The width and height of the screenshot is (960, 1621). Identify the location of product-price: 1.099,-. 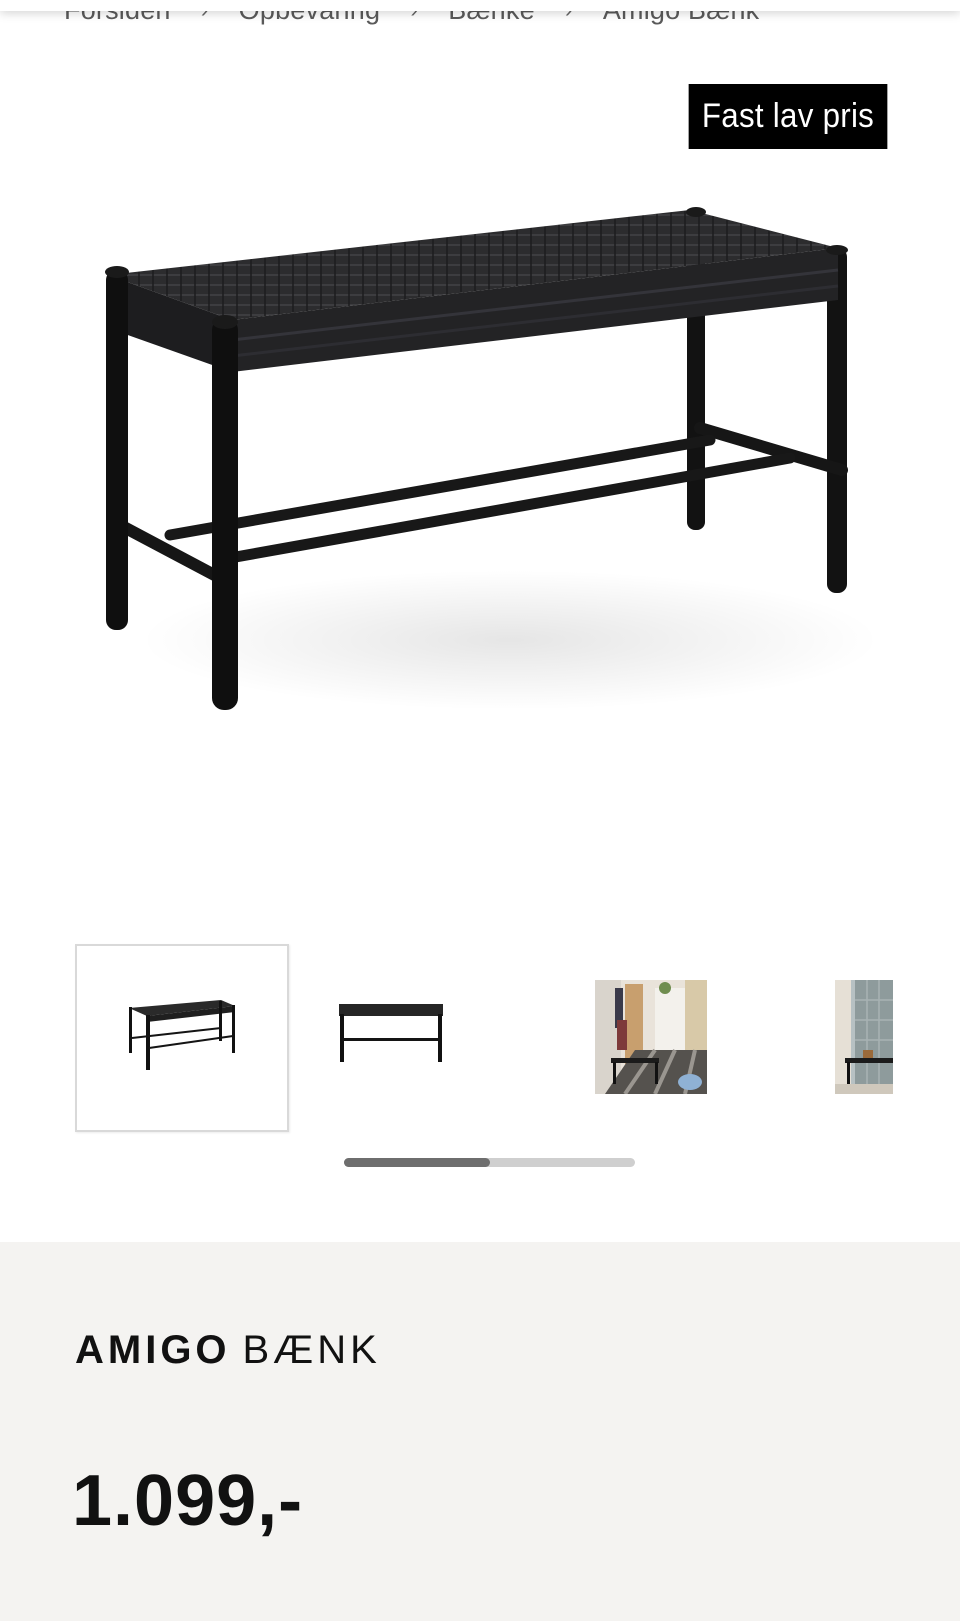
(188, 1501).